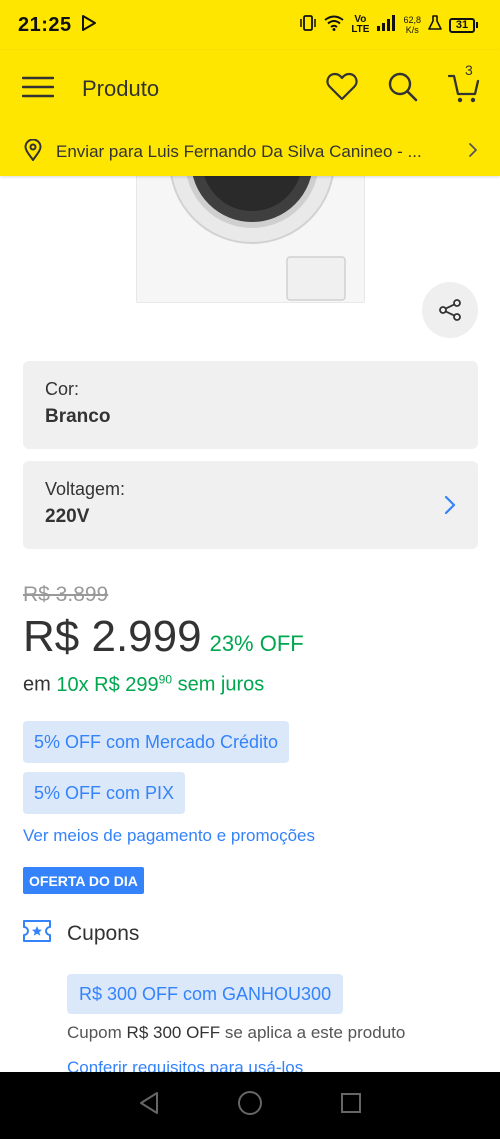 This screenshot has height=1139, width=500. Describe the element at coordinates (62, 389) in the screenshot. I see `color-label: Cor:` at that location.